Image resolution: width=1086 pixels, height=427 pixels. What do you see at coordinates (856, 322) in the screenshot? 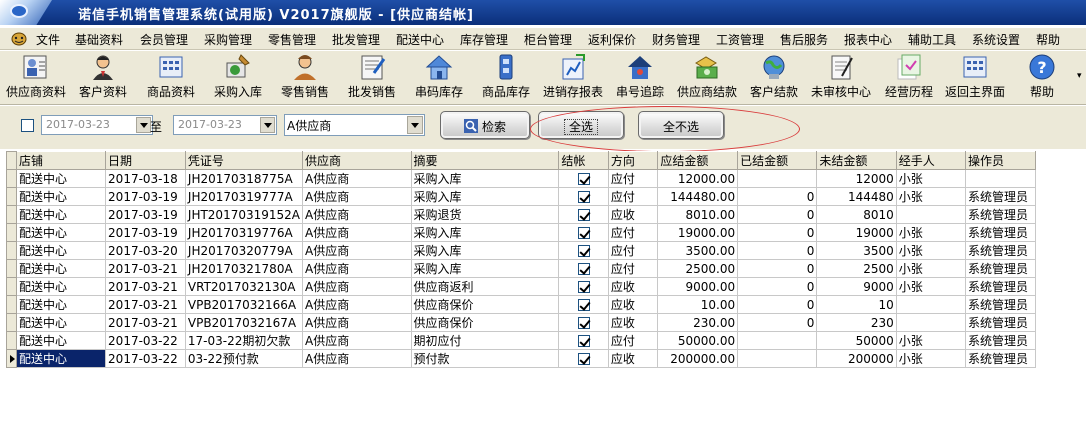
I see `cell-amount-unsettled: 230` at bounding box center [856, 322].